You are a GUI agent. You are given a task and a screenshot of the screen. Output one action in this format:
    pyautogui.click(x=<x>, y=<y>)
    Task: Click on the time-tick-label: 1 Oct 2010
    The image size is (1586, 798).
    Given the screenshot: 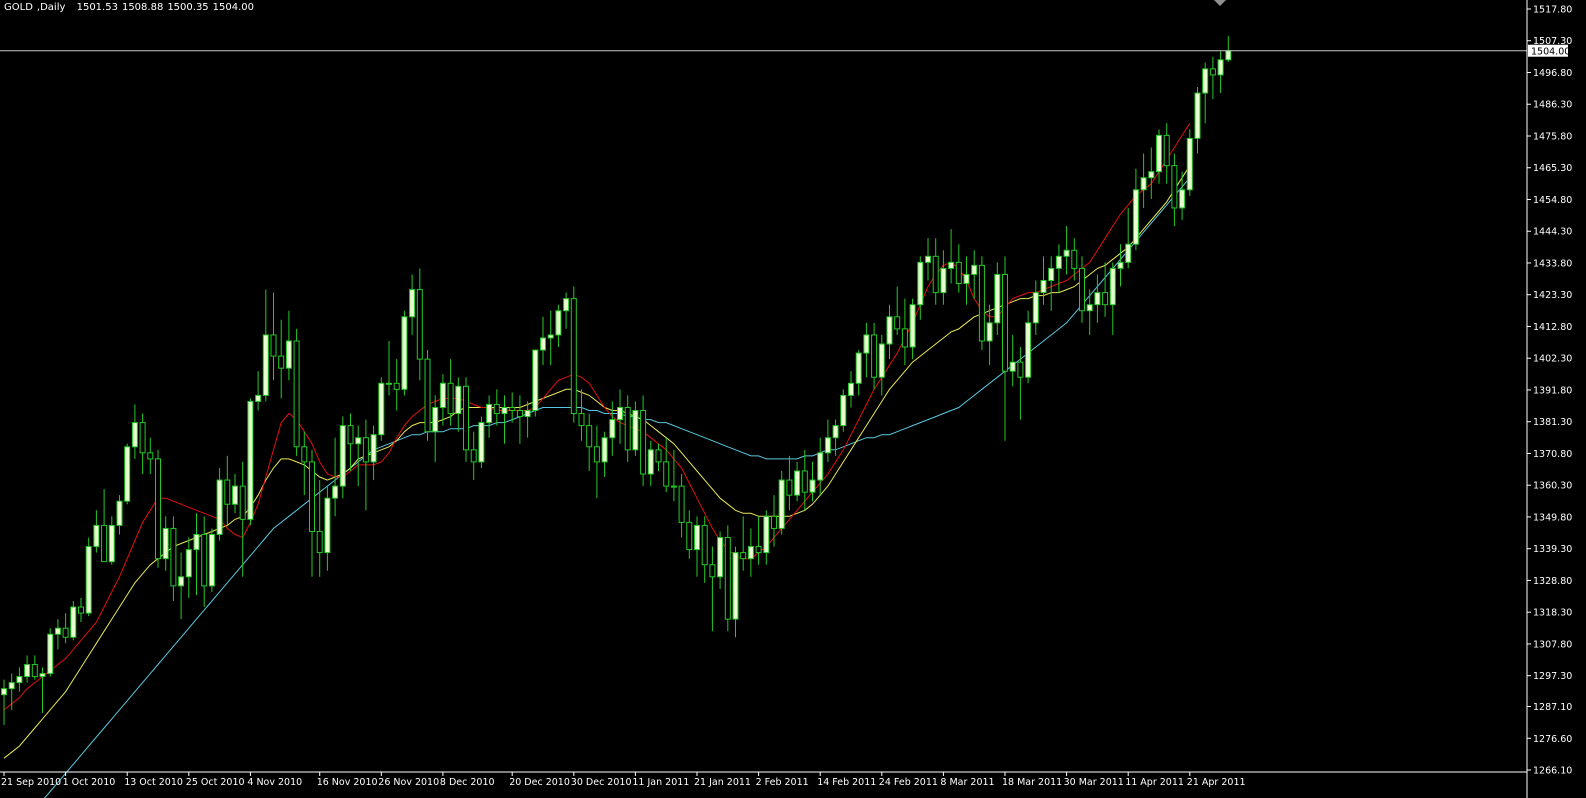 What is the action you would take?
    pyautogui.click(x=89, y=782)
    